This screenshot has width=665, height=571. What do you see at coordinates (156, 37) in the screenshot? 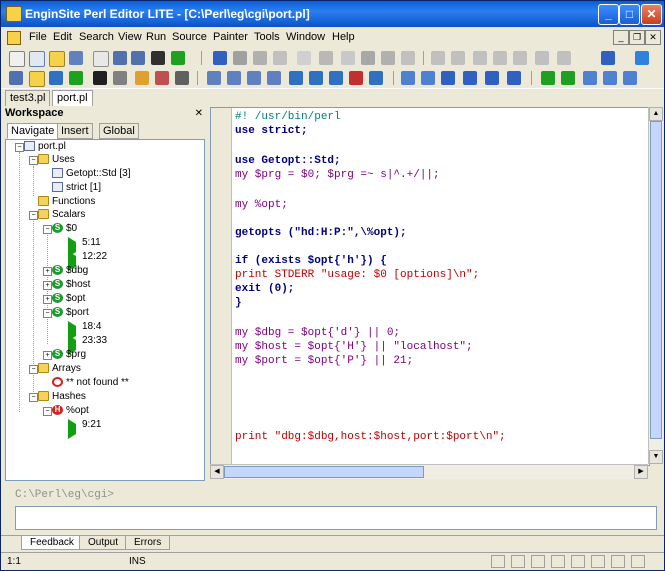
I see `menu-run: Run` at bounding box center [156, 37].